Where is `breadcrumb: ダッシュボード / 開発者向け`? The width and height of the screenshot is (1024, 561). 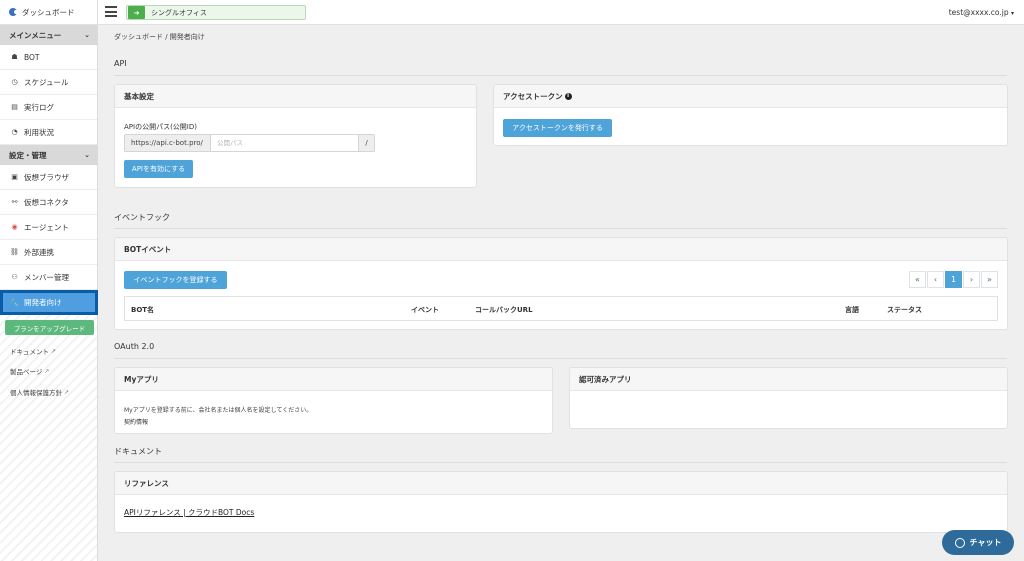
breadcrumb: ダッシュボード / 開発者向け is located at coordinates (159, 37).